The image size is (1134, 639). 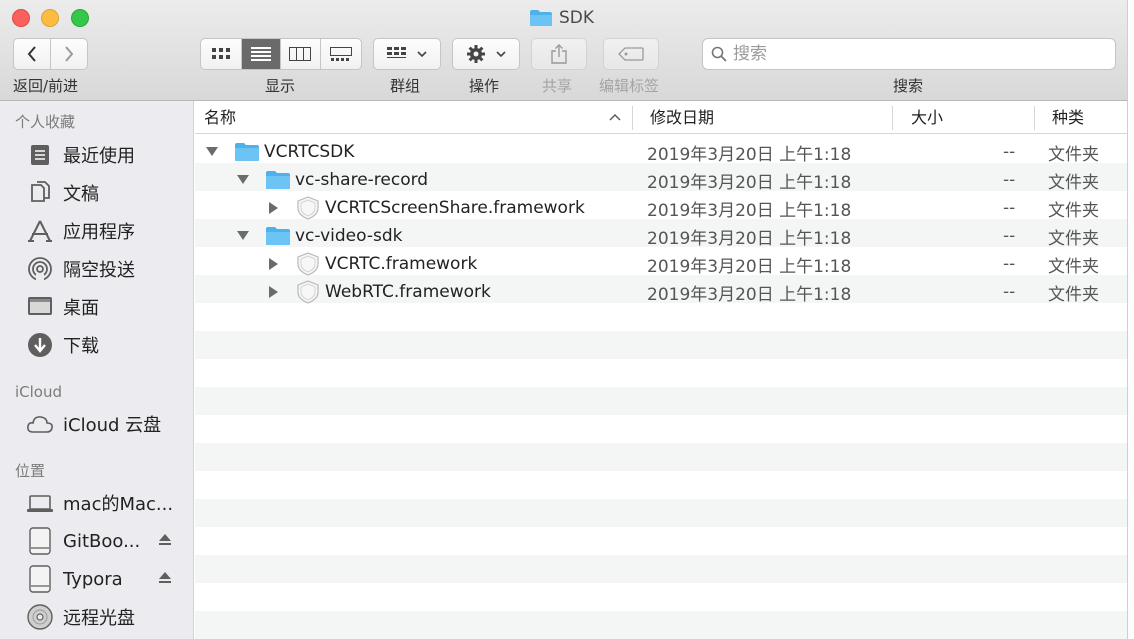 What do you see at coordinates (40, 307) in the screenshot?
I see `desktop-icon` at bounding box center [40, 307].